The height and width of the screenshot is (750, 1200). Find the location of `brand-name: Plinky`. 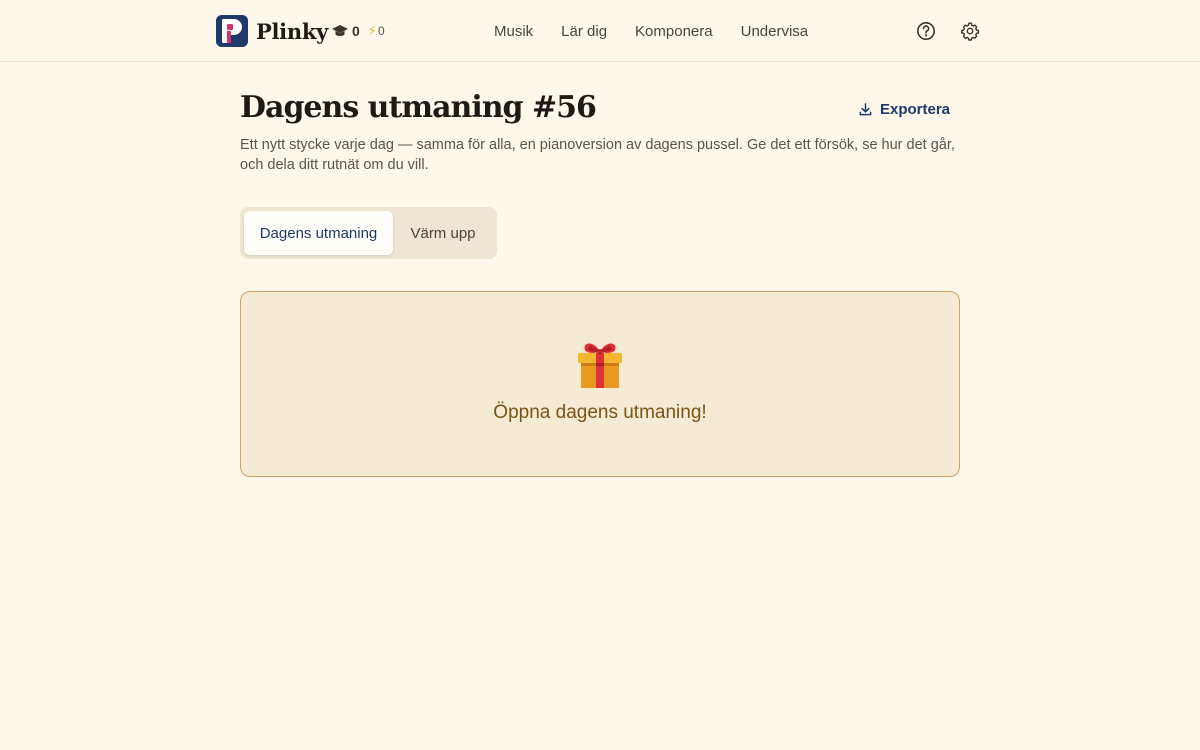

brand-name: Plinky is located at coordinates (292, 31).